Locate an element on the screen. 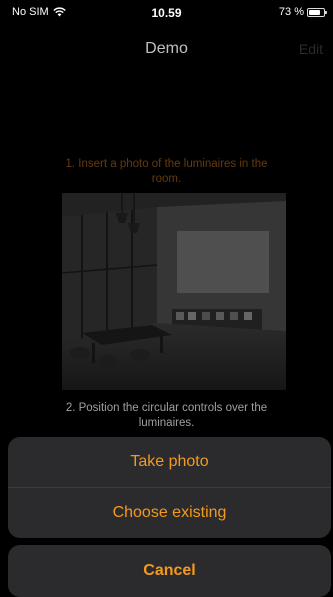 This screenshot has width=333, height=597. cancel-button: Cancel is located at coordinates (169, 571).